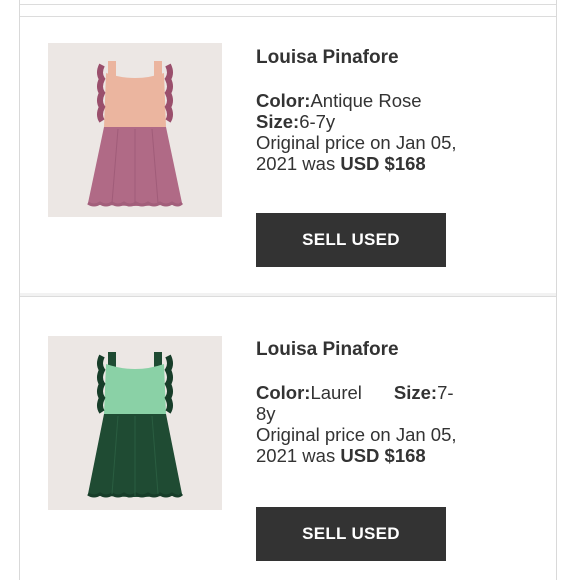 The image size is (580, 580). What do you see at coordinates (396, 121) in the screenshot?
I see `size-row: Size:6-7y` at bounding box center [396, 121].